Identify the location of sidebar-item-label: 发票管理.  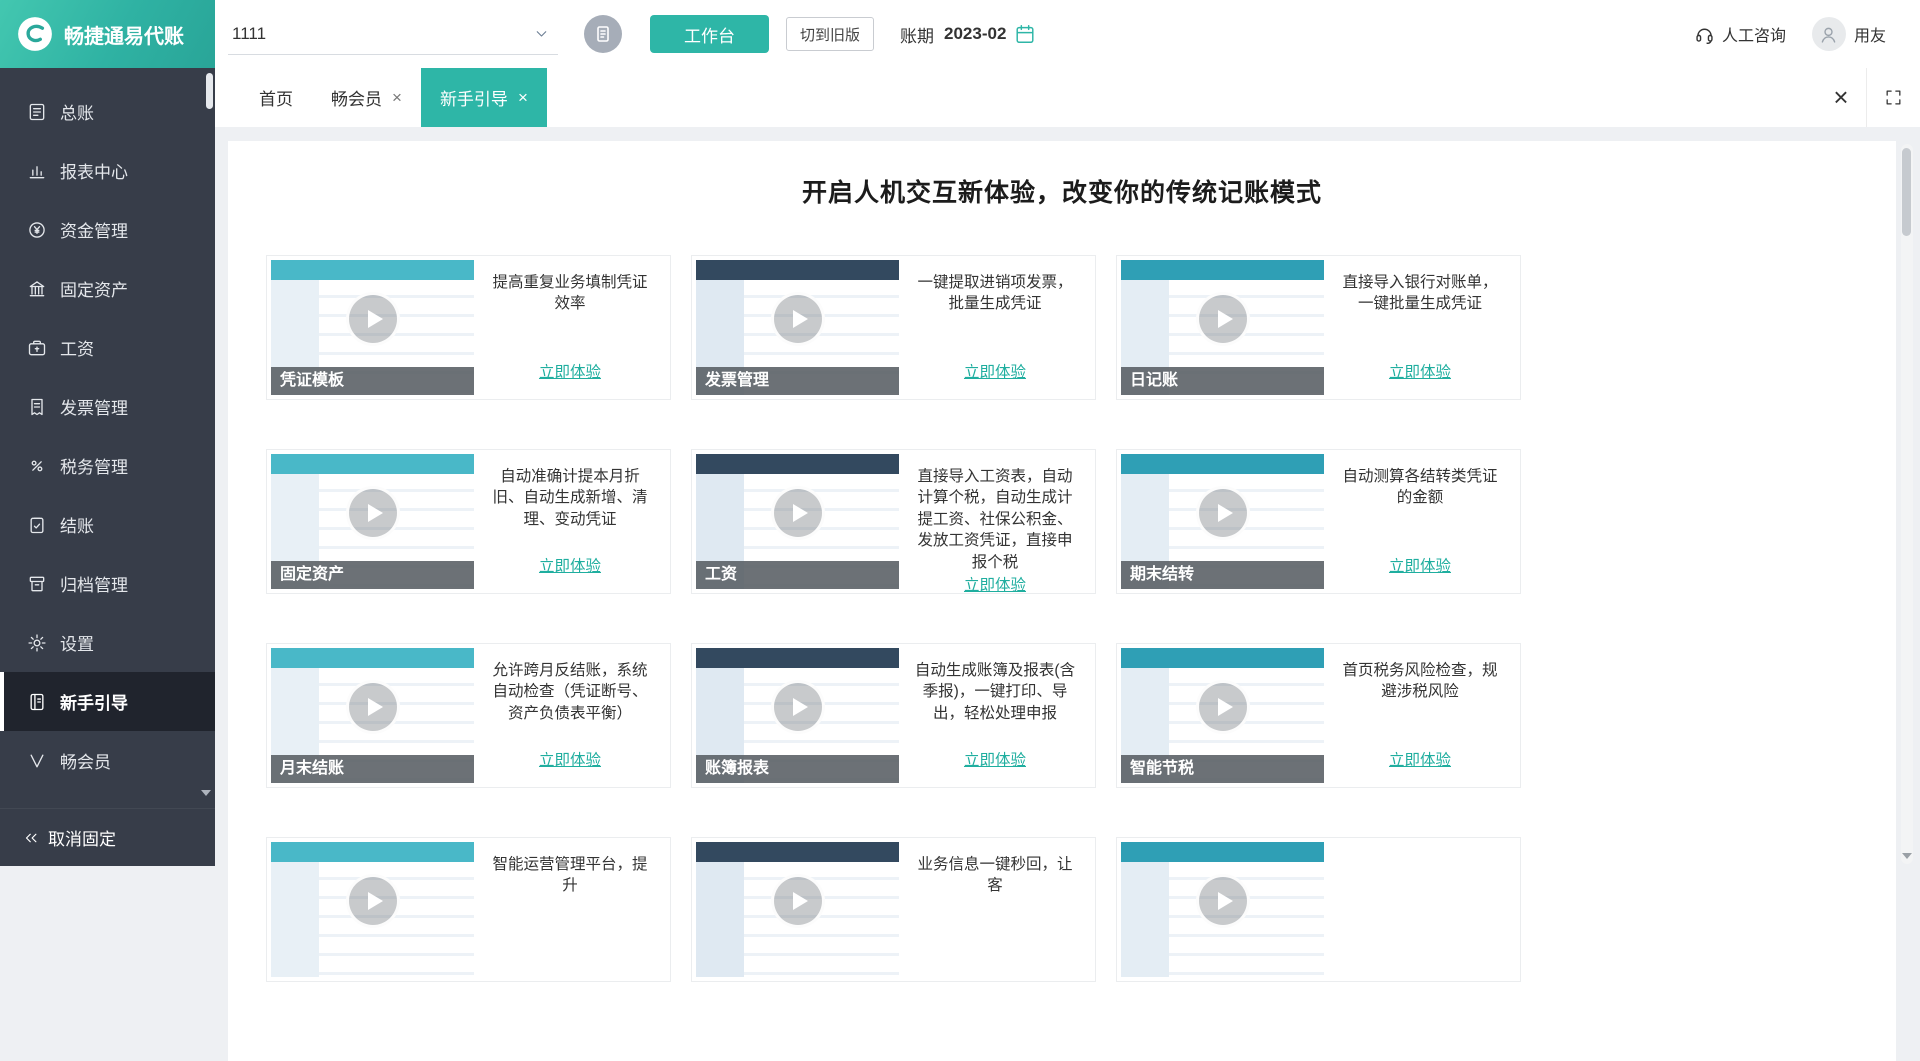
(94, 408).